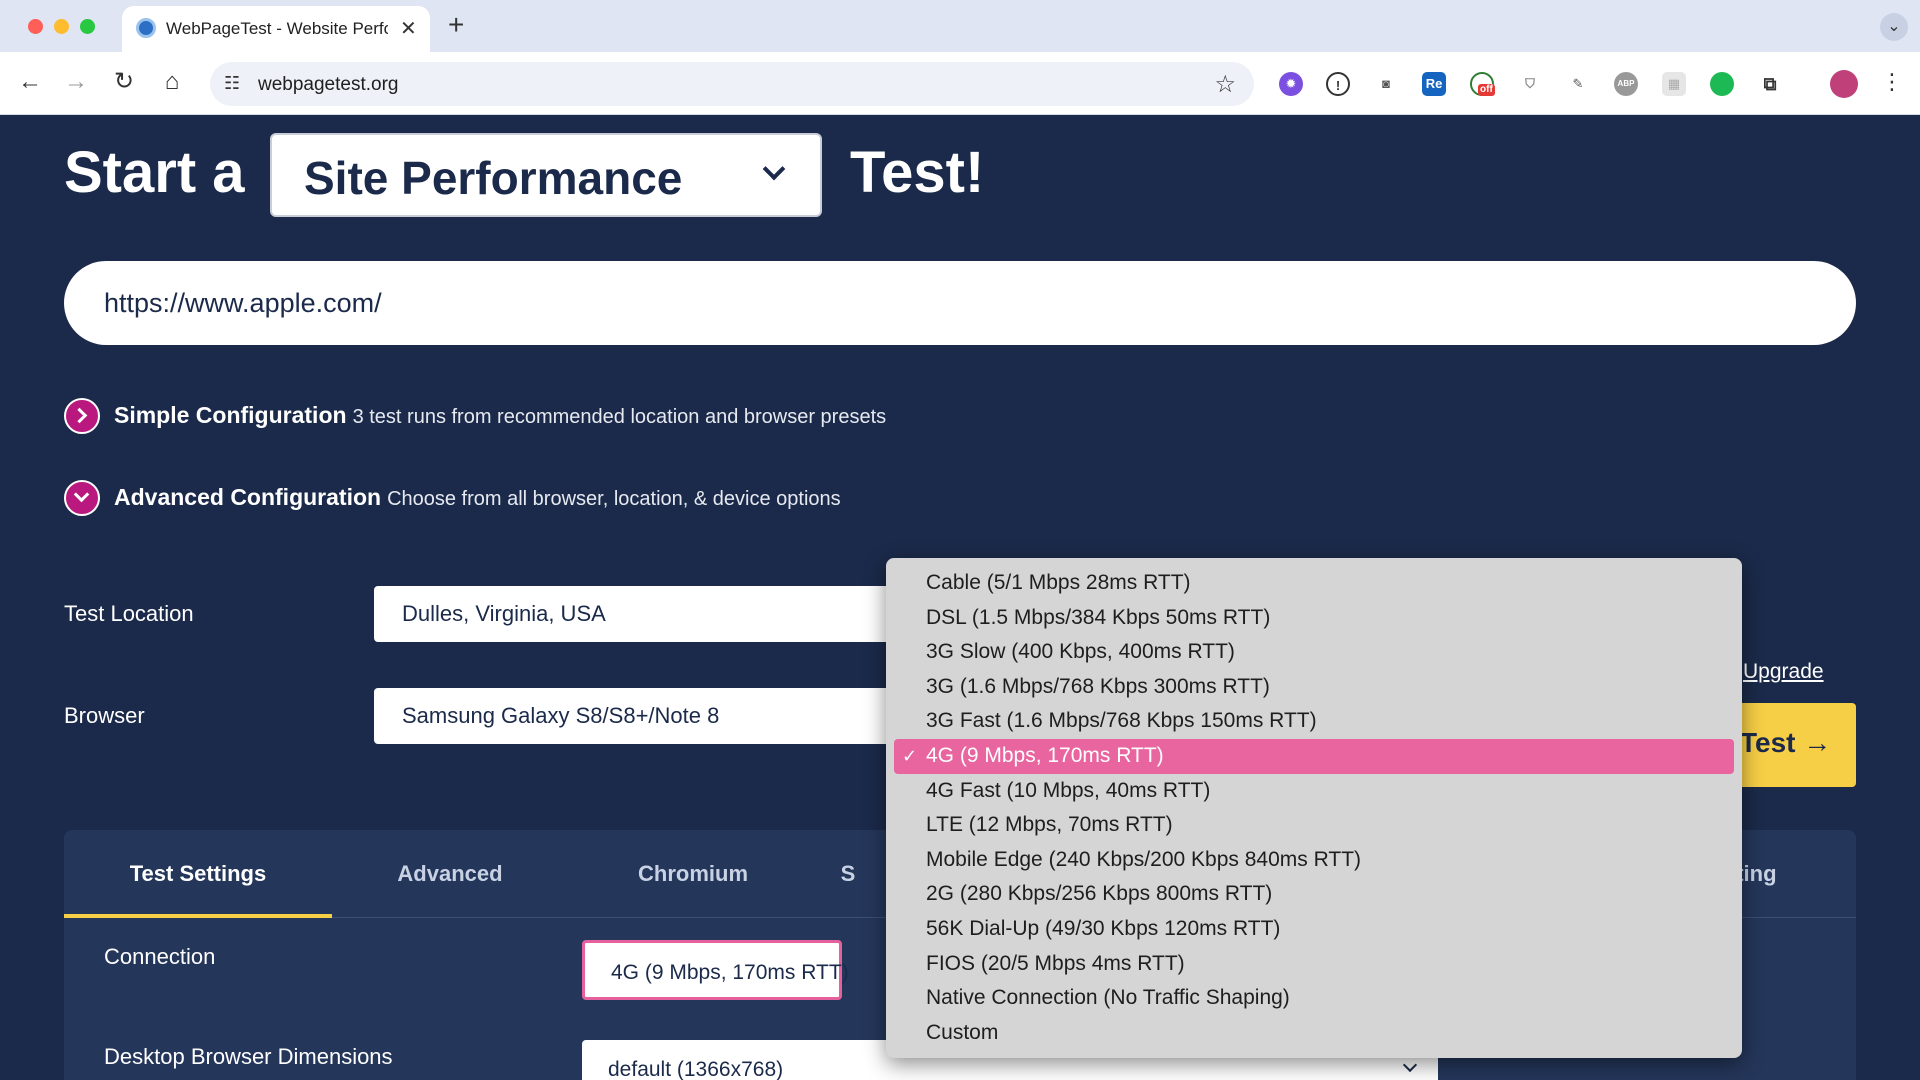 The image size is (1920, 1080). Describe the element at coordinates (1770, 84) in the screenshot. I see `extensions-puzzle-icon: ⧉` at that location.